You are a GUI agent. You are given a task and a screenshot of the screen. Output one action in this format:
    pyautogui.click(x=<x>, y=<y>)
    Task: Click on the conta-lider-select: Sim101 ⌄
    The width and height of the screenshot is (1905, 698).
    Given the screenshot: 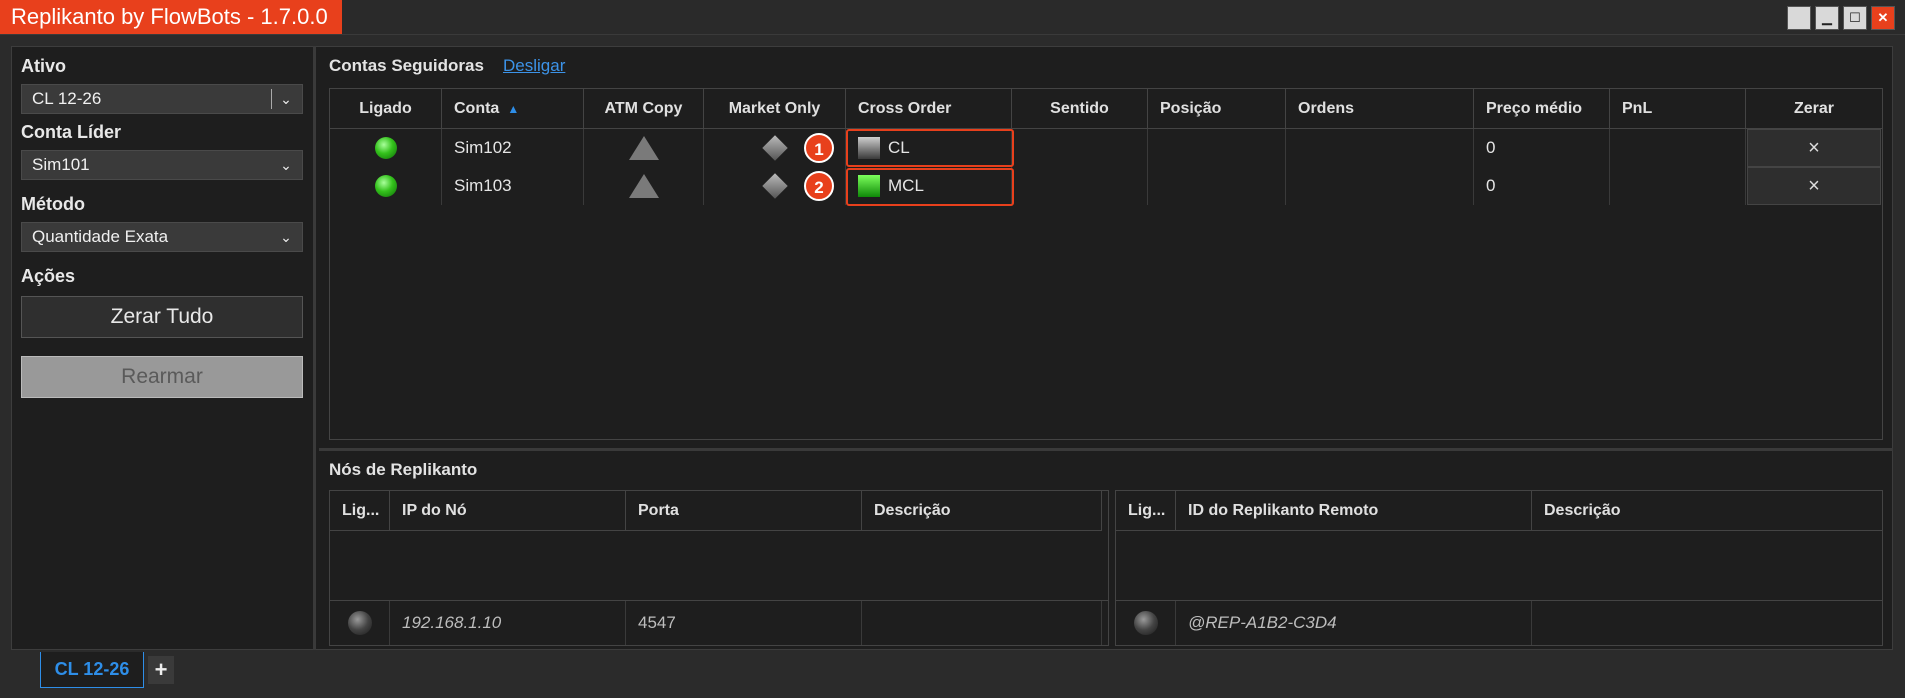 What is the action you would take?
    pyautogui.click(x=162, y=165)
    